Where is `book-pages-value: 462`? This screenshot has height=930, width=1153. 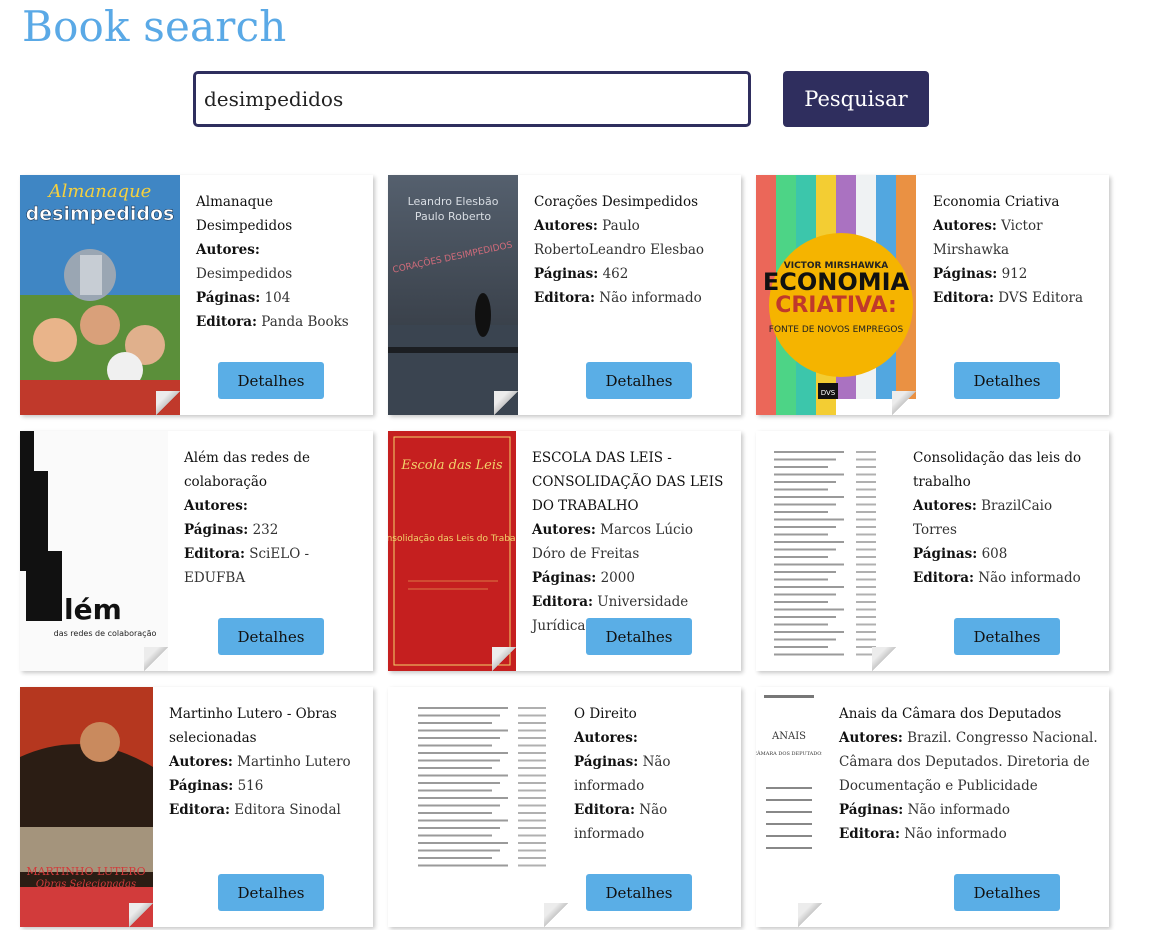
book-pages-value: 462 is located at coordinates (615, 274).